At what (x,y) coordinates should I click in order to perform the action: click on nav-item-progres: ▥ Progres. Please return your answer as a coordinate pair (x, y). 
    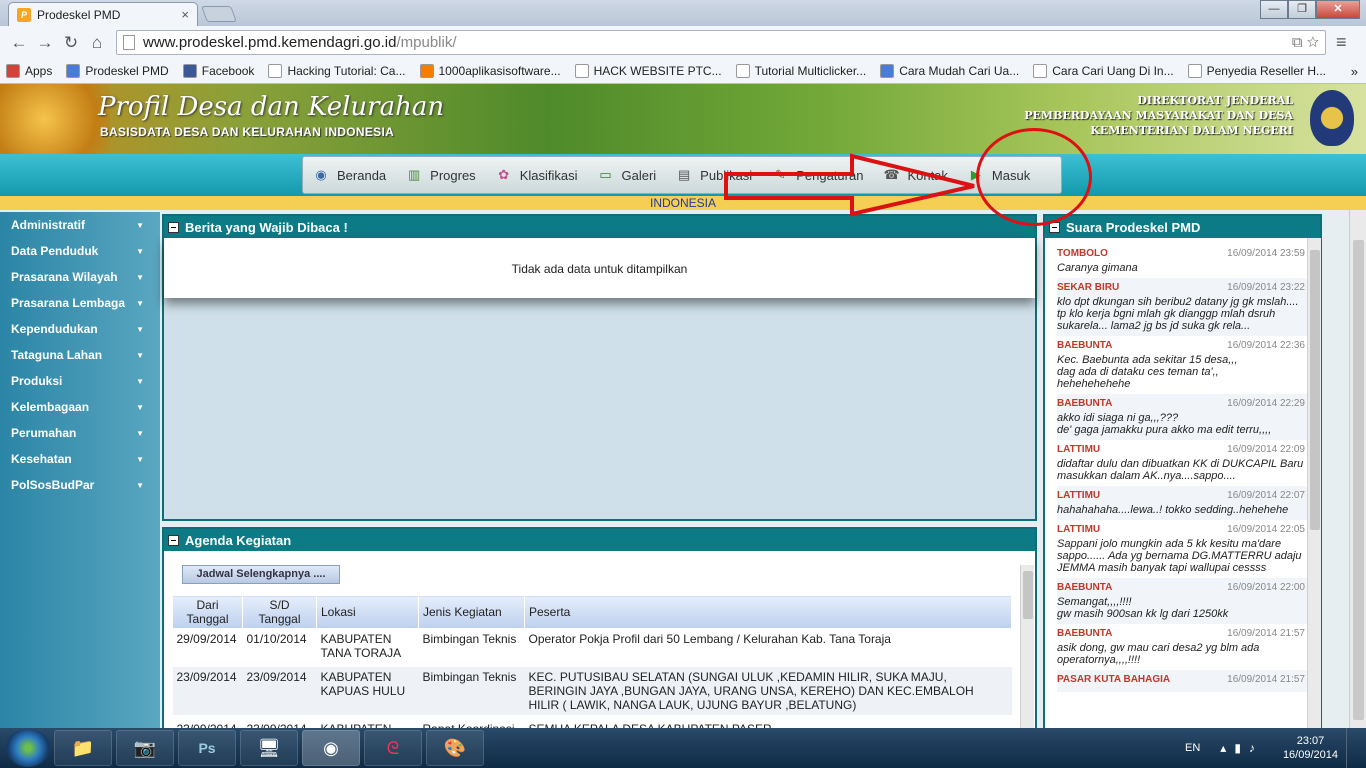
    Looking at the image, I should click on (441, 175).